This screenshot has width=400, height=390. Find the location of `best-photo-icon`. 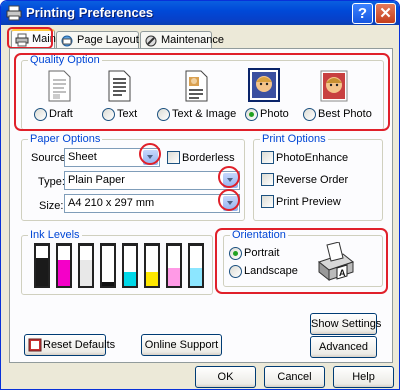

best-photo-icon is located at coordinates (334, 86).